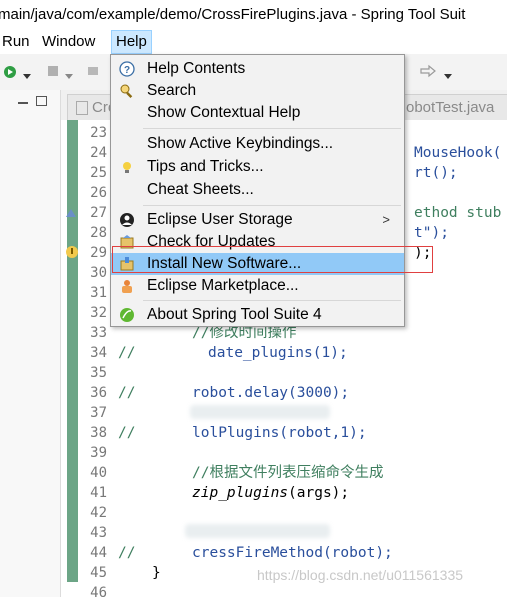 The height and width of the screenshot is (603, 507). I want to click on line-number: 25, so click(98, 173).